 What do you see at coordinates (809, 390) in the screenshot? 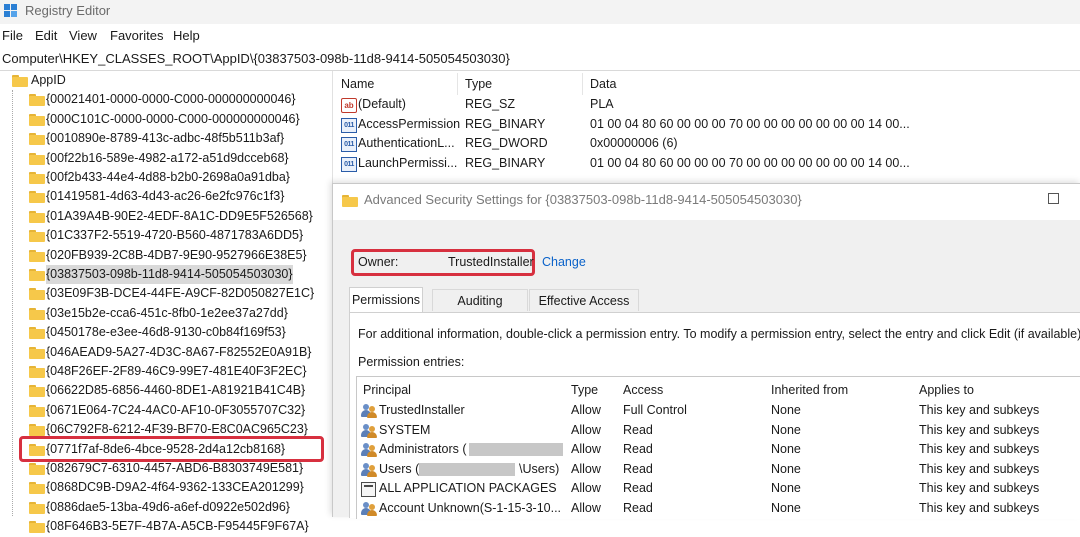
I see `inherited-from-header: Inherited from` at bounding box center [809, 390].